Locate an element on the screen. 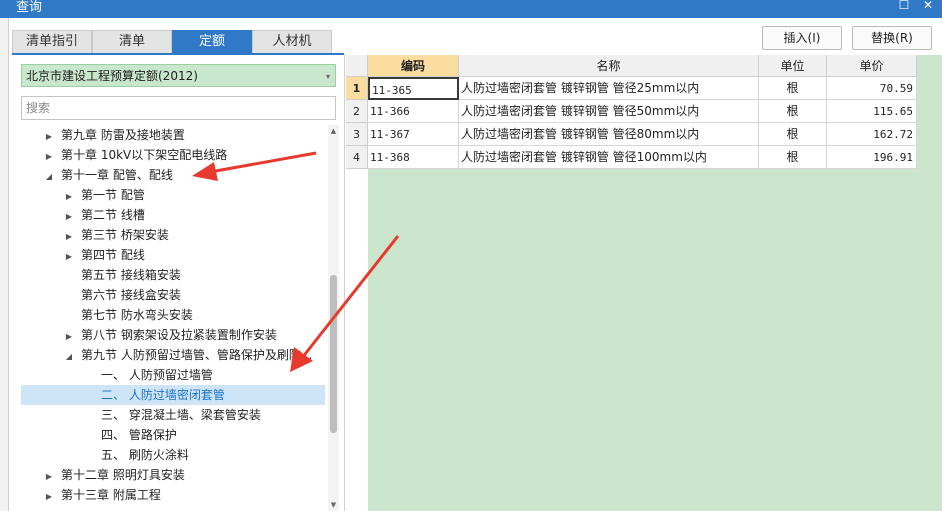 This screenshot has width=942, height=511. scrollbar-thumb is located at coordinates (333, 354).